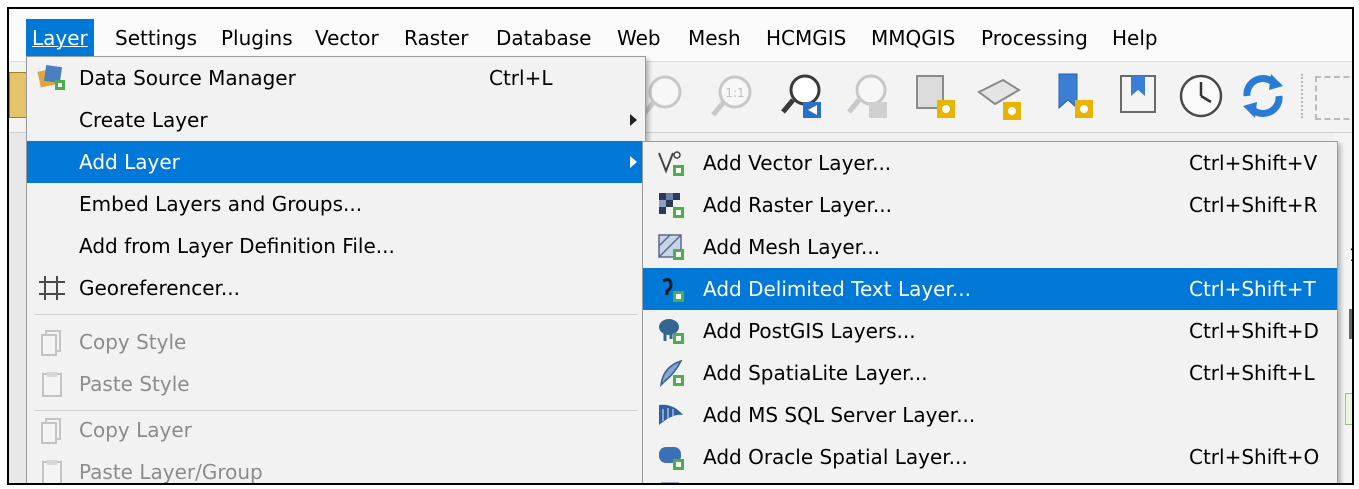 The image size is (1359, 489). Describe the element at coordinates (51, 343) in the screenshot. I see `copy-style-icon` at that location.